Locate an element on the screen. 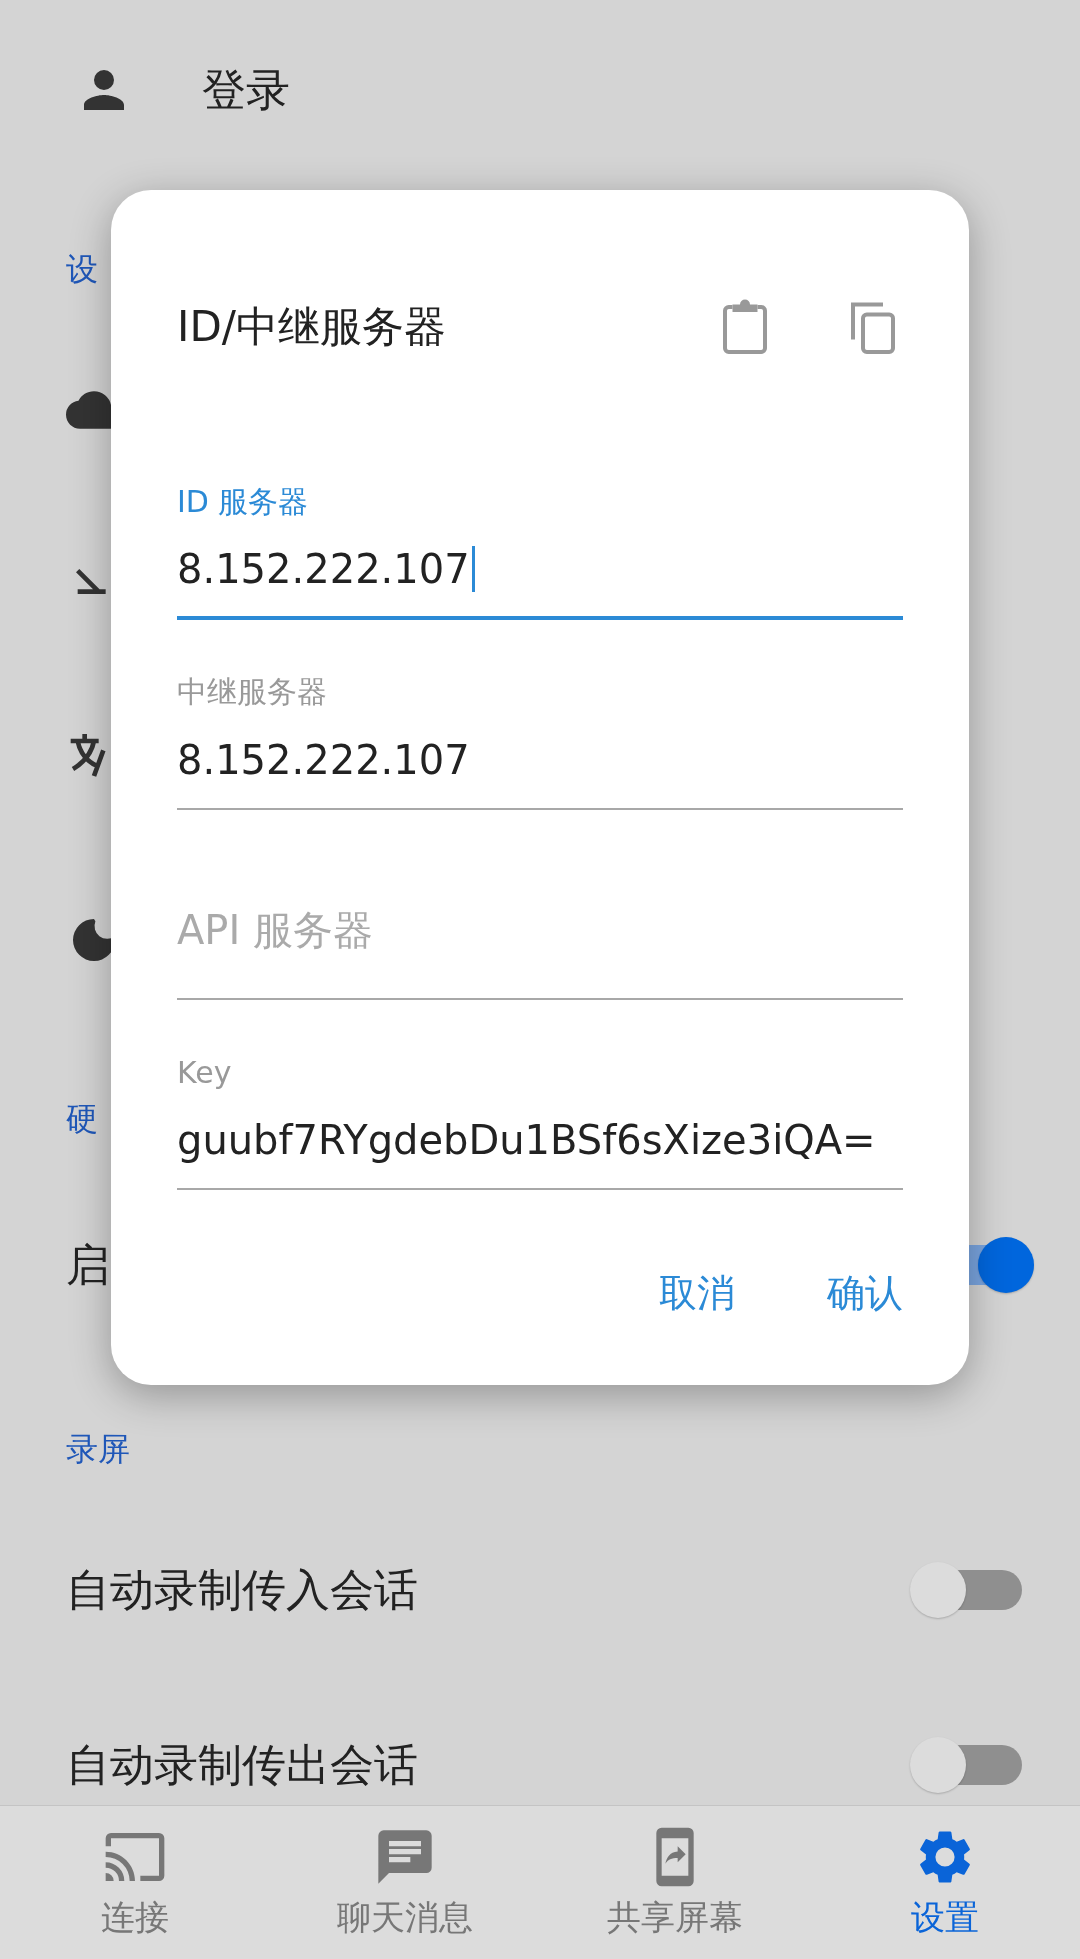 Image resolution: width=1080 pixels, height=1959 pixels. login-label: 登录 is located at coordinates (246, 90).